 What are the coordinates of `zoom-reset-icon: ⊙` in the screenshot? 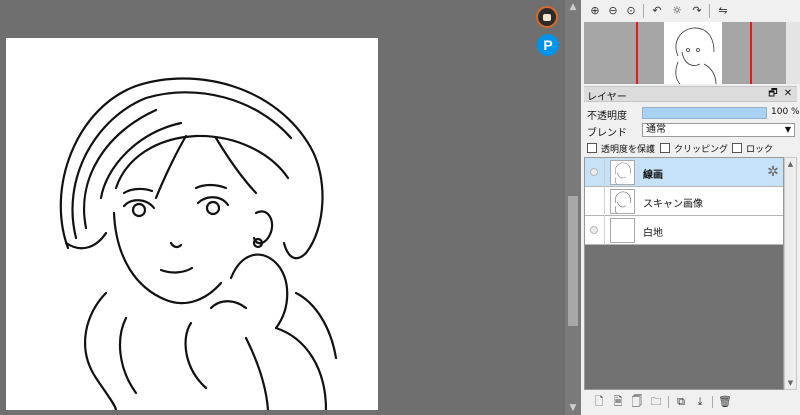 It's located at (631, 11).